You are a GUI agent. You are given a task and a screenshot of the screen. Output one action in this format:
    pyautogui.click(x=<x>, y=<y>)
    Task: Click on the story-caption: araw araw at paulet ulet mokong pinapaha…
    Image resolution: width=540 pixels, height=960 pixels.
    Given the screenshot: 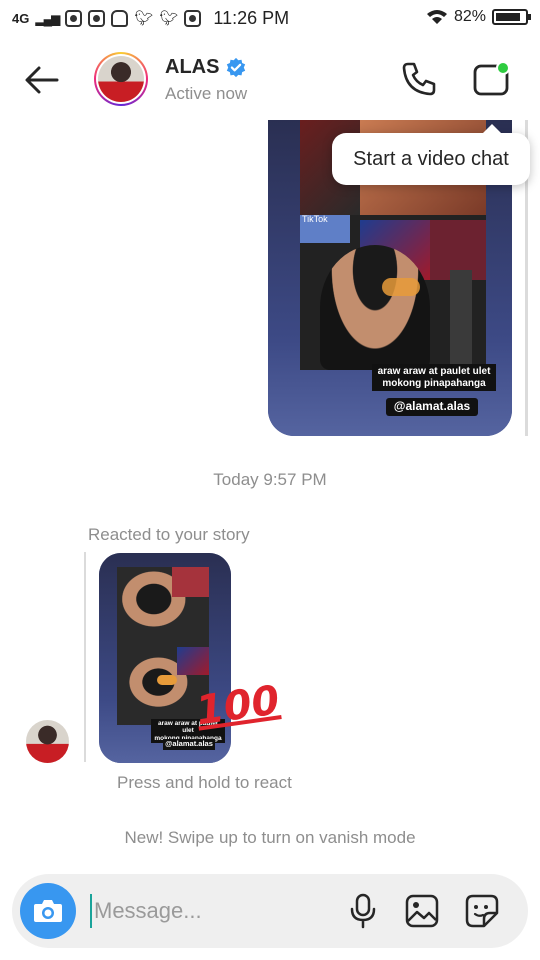 What is the action you would take?
    pyautogui.click(x=434, y=377)
    